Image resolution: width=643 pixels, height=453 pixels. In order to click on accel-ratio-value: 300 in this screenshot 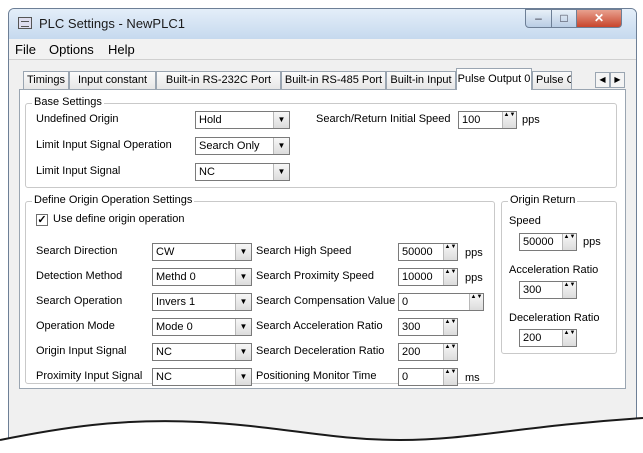, I will do `click(411, 327)`.